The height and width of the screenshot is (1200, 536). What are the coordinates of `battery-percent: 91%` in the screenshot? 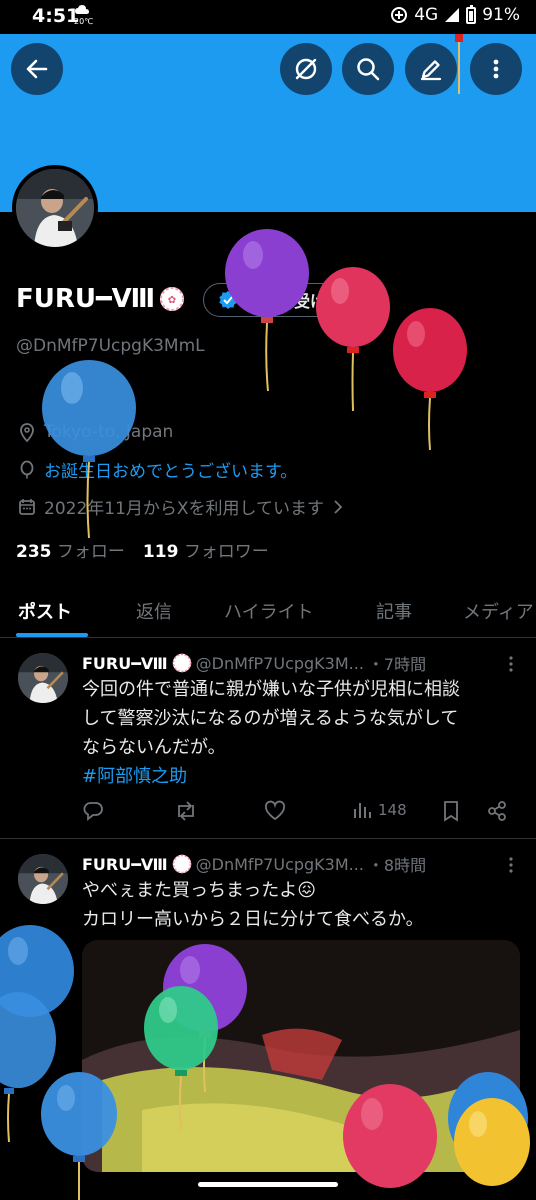 It's located at (501, 15).